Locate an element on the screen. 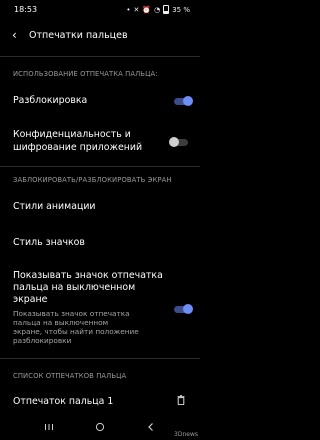 This screenshot has height=440, width=320. screen-off-desc-line3: экране, чтобы найти положение is located at coordinates (76, 331).